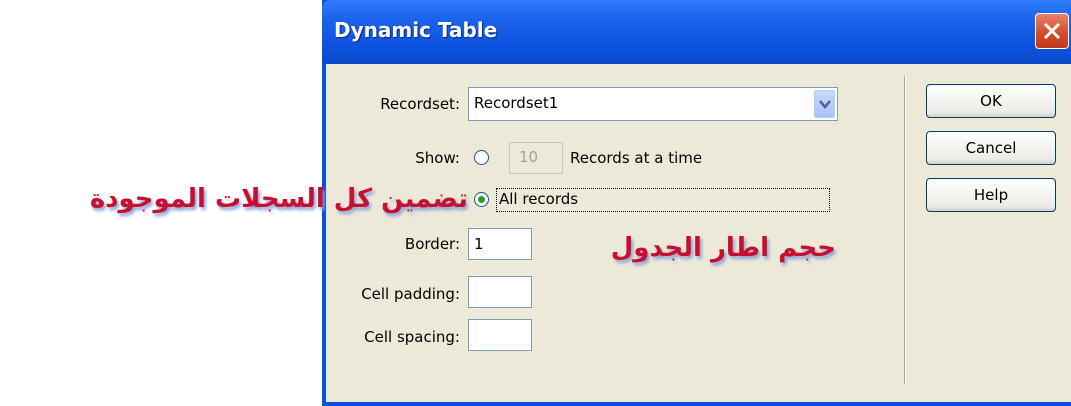 The image size is (1071, 406). What do you see at coordinates (991, 101) in the screenshot?
I see `ok-button: OK` at bounding box center [991, 101].